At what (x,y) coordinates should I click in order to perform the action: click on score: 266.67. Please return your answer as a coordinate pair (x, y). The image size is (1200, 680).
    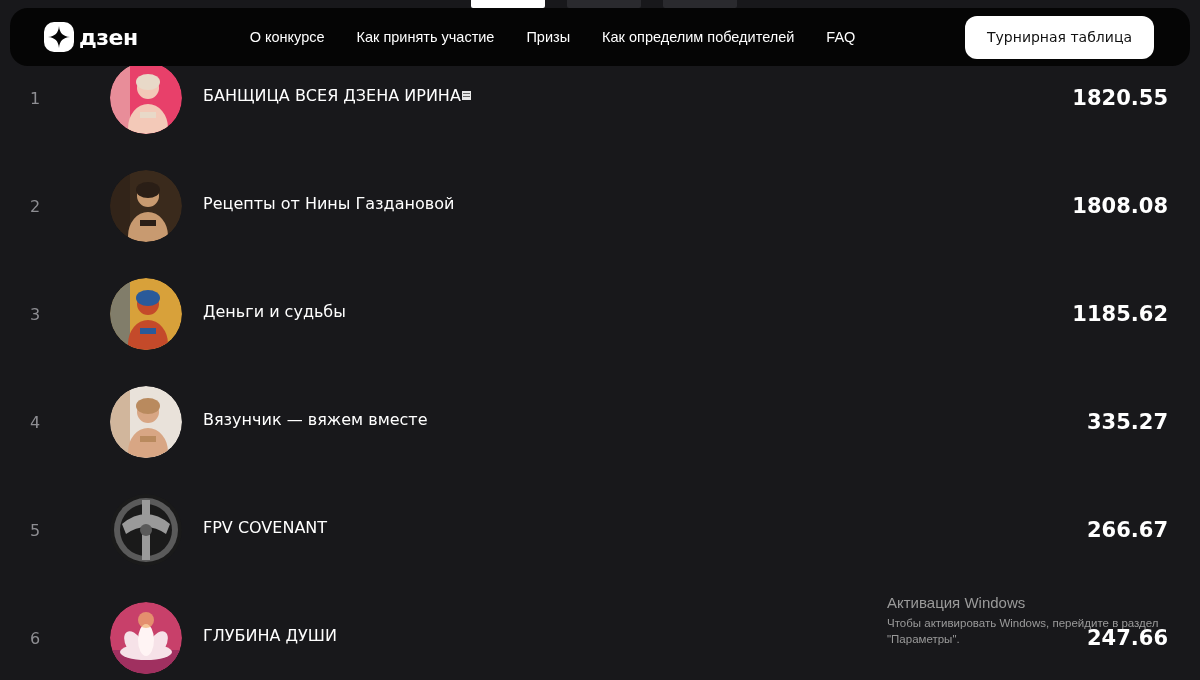
    Looking at the image, I should click on (1127, 530).